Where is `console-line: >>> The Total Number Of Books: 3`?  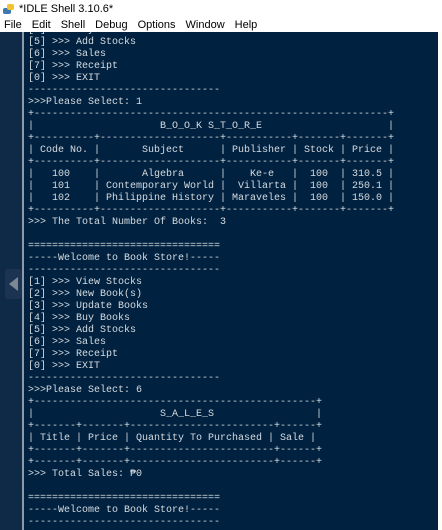 console-line: >>> The Total Number Of Books: 3 is located at coordinates (127, 222).